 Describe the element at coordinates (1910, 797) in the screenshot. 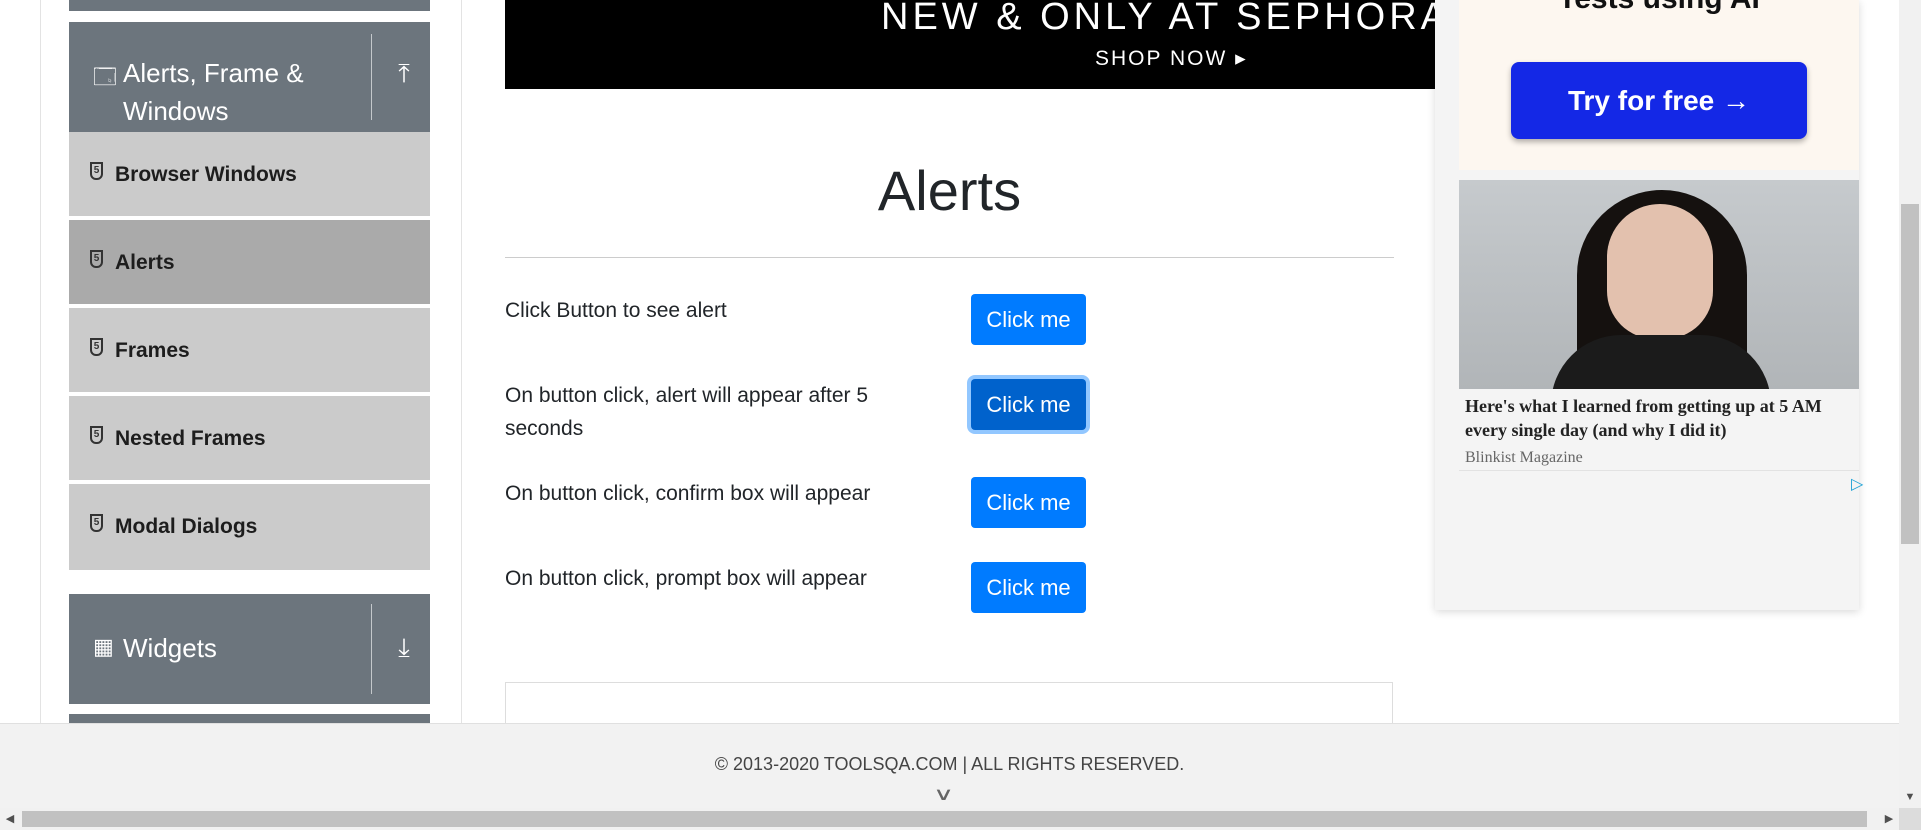

I see `scroll-down-arrow-icon: ▼` at that location.